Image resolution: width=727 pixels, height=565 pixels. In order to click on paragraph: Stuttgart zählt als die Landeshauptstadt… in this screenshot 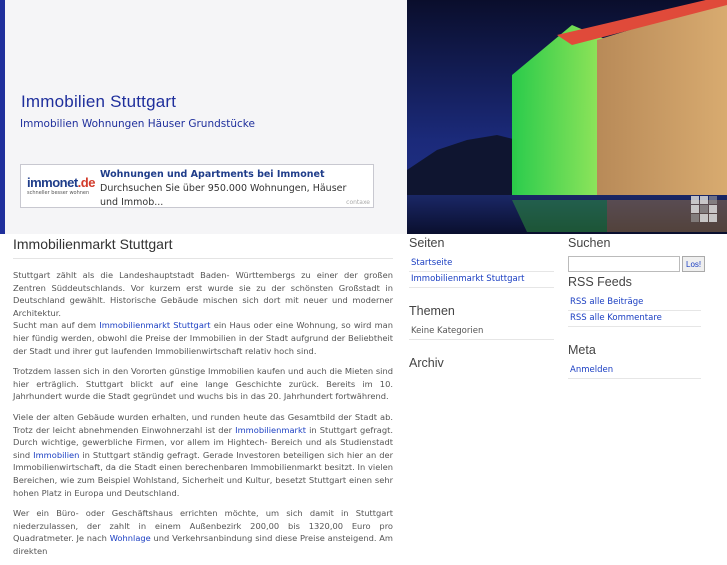, I will do `click(203, 313)`.